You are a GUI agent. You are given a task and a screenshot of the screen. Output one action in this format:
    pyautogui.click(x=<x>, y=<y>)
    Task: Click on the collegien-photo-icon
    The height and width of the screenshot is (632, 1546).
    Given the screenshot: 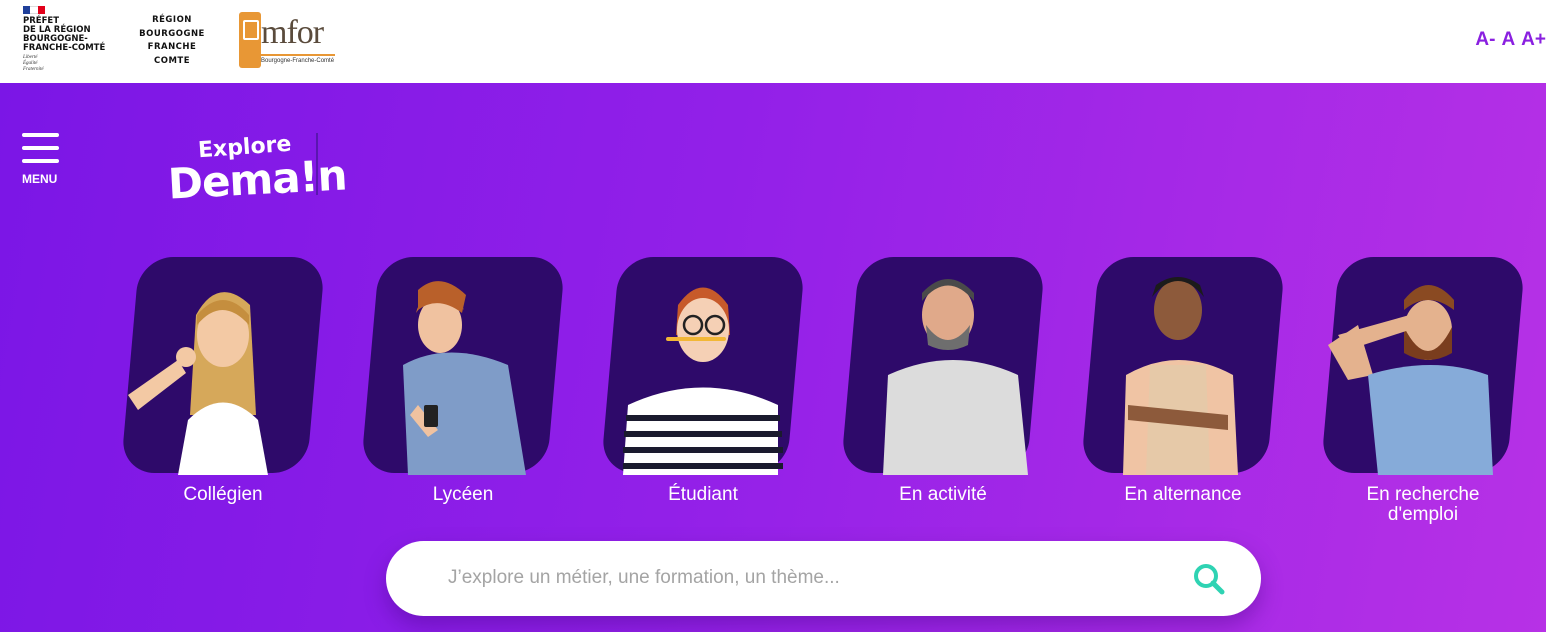 What is the action you would take?
    pyautogui.click(x=198, y=383)
    